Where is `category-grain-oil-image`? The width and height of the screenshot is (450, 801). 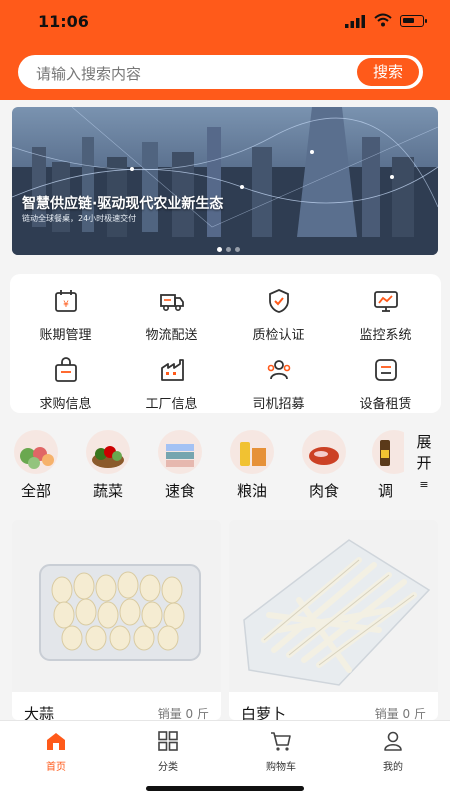 category-grain-oil-image is located at coordinates (252, 452).